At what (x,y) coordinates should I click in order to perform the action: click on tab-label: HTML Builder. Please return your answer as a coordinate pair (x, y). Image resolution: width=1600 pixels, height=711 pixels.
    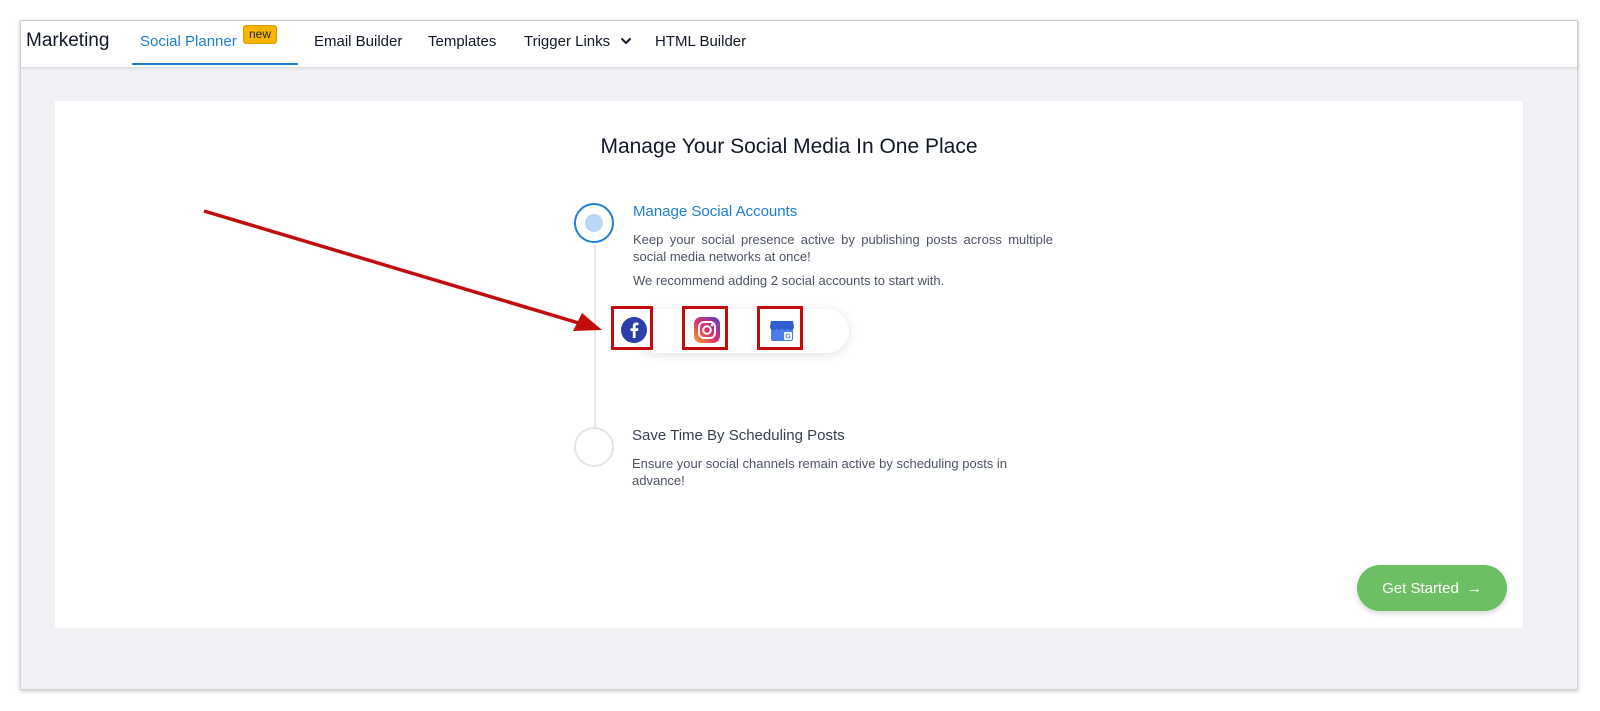
    Looking at the image, I should click on (701, 41).